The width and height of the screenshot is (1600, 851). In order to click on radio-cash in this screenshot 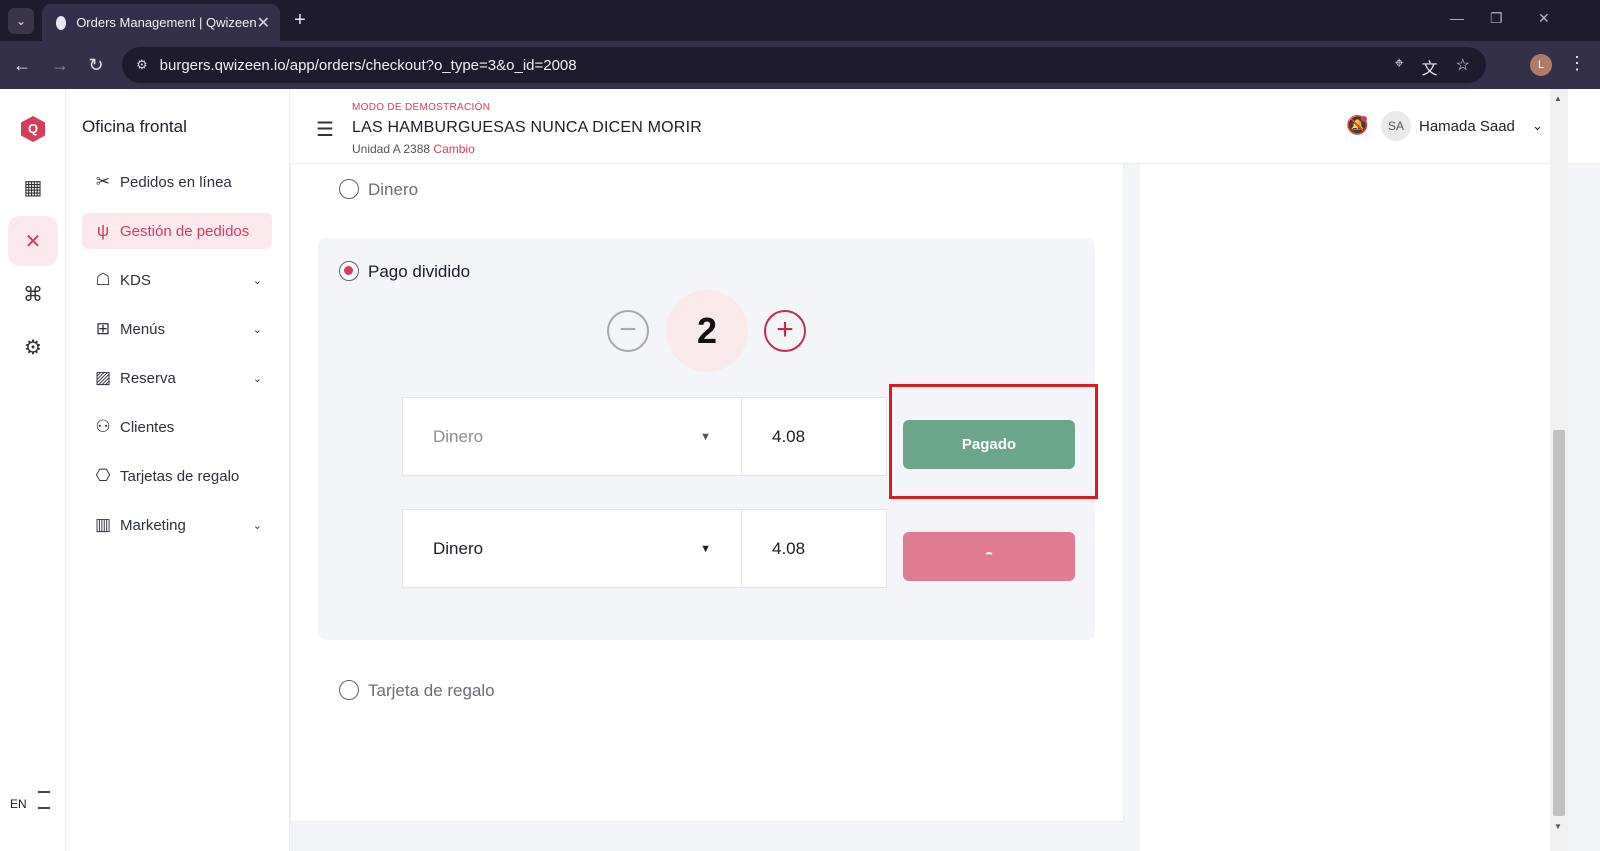, I will do `click(349, 189)`.